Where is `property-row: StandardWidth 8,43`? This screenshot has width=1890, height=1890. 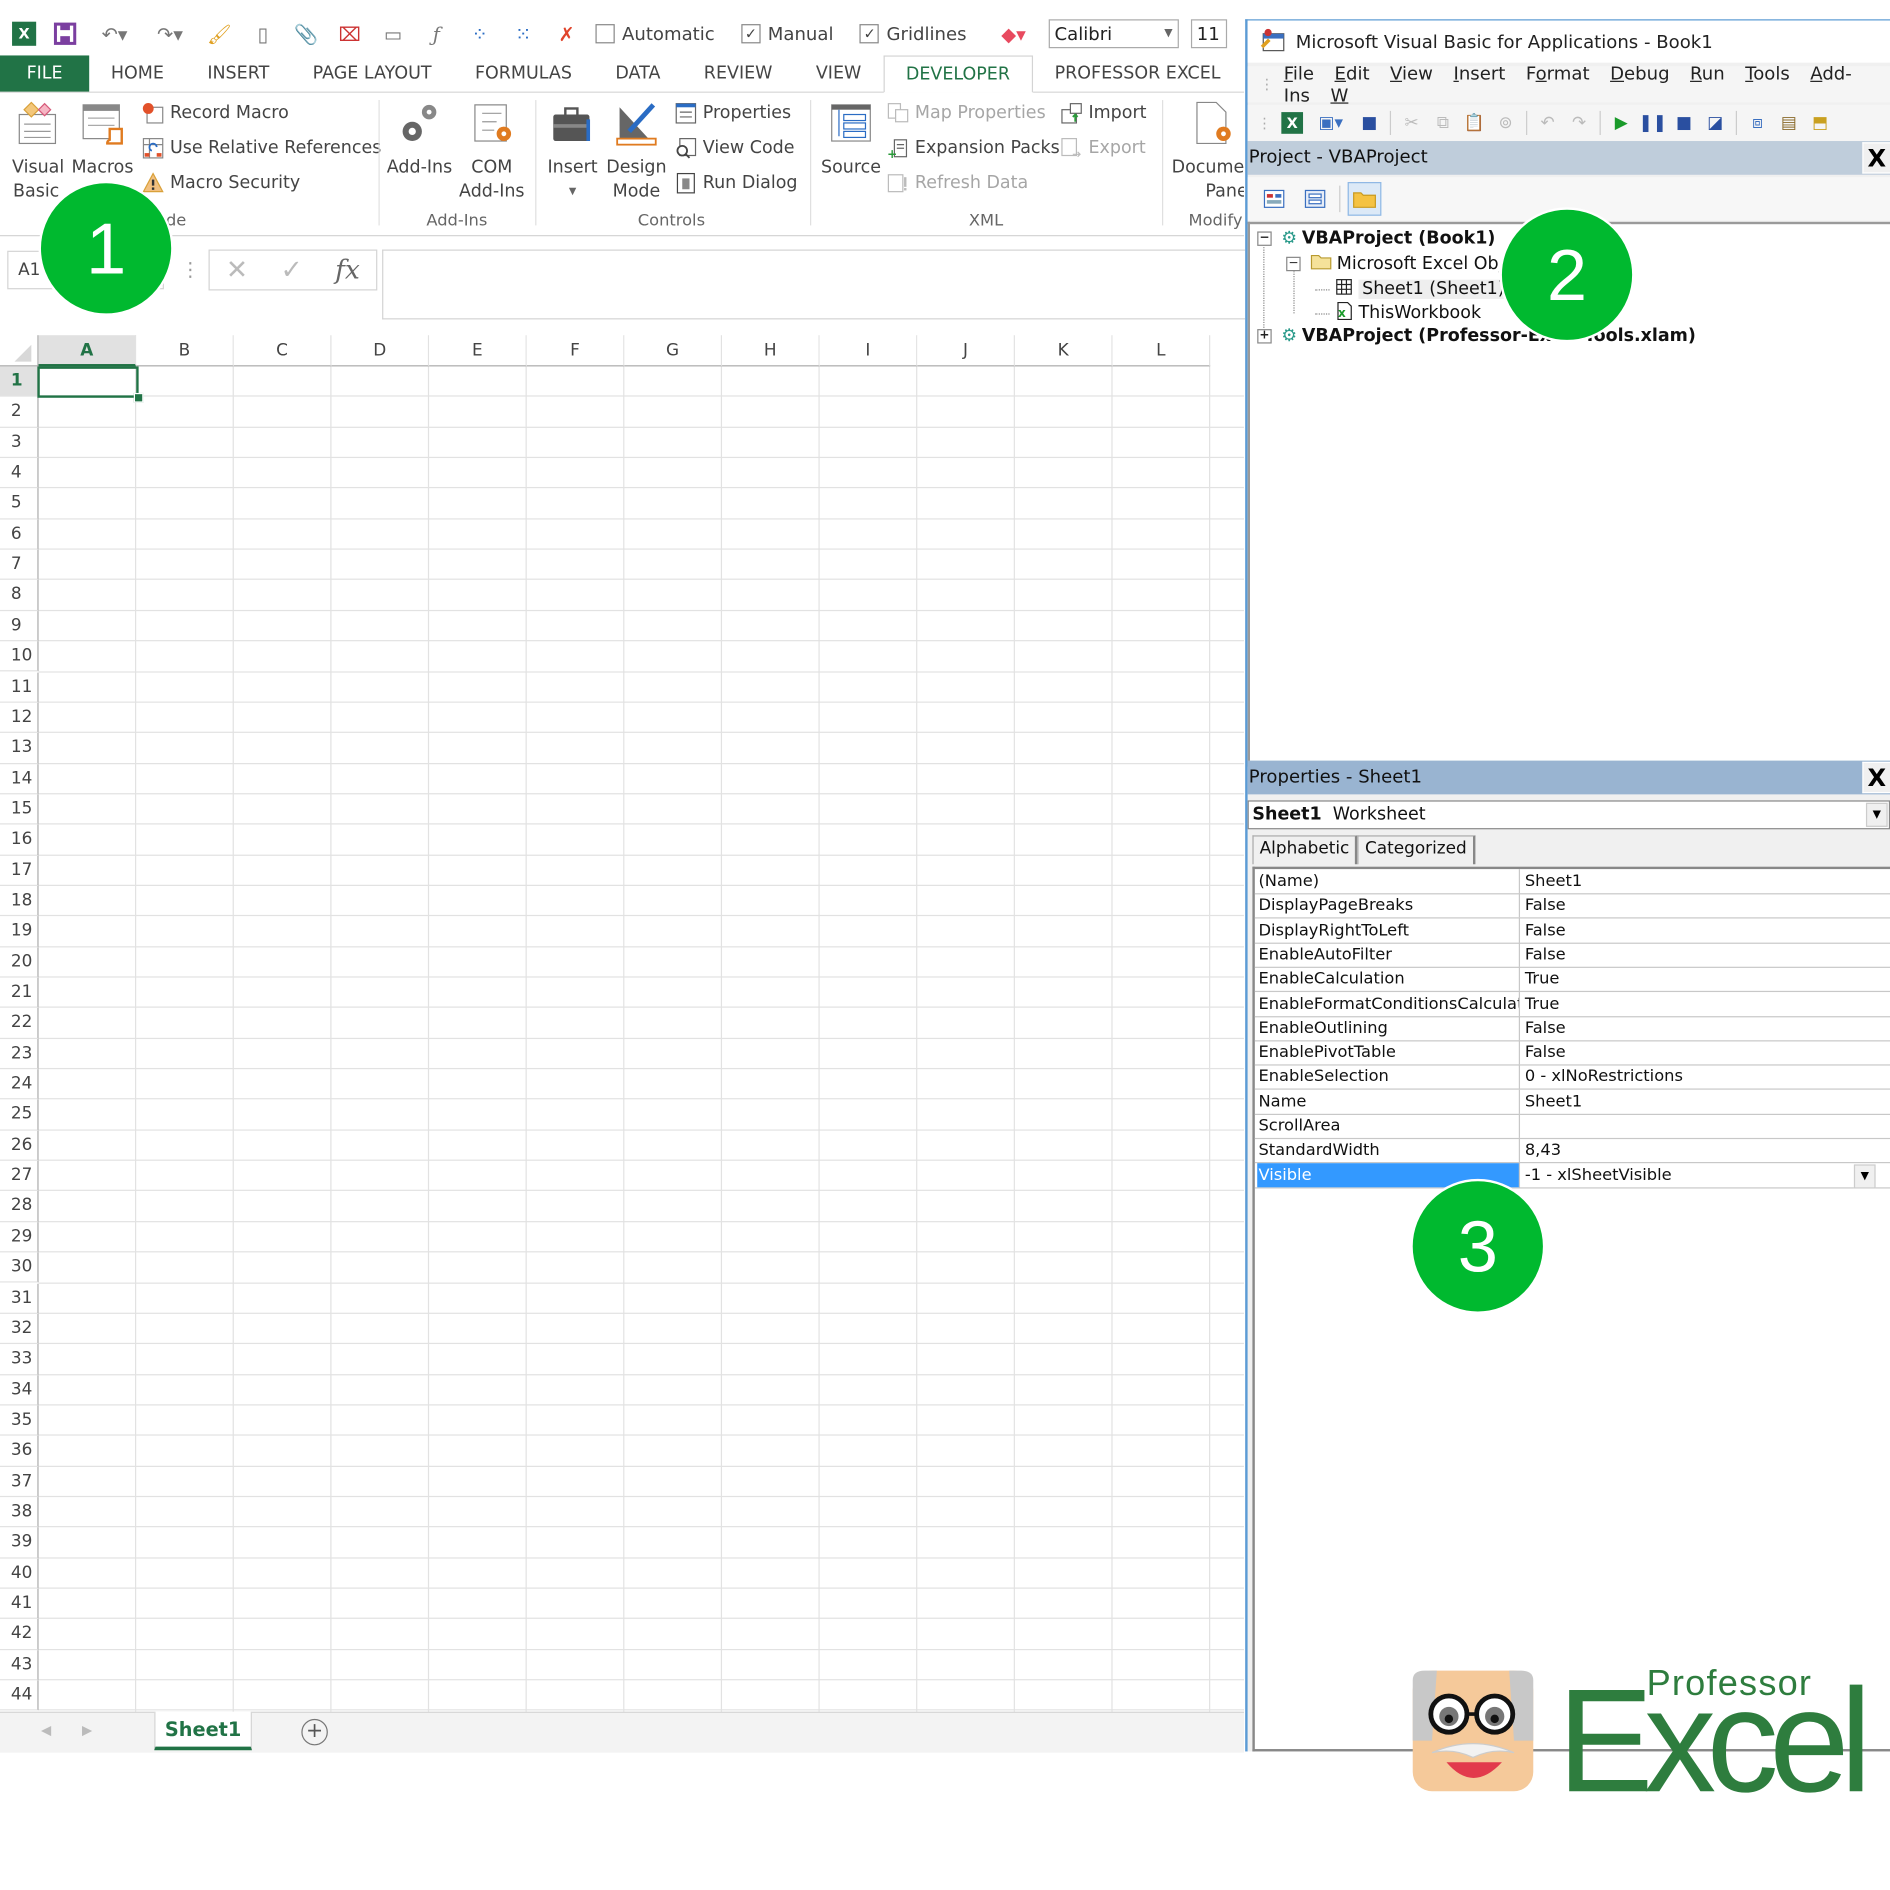 property-row: StandardWidth 8,43 is located at coordinates (1572, 1151).